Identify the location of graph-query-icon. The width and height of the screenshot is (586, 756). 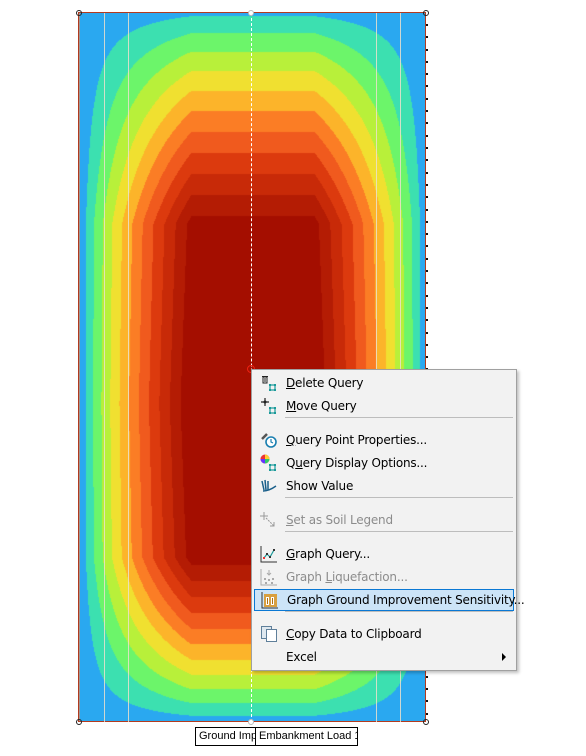
(269, 554).